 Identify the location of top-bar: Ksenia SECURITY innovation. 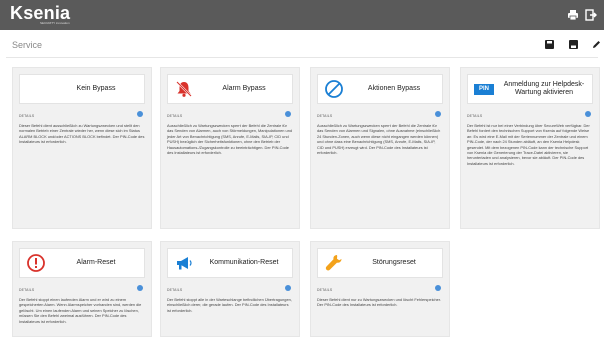
(302, 15).